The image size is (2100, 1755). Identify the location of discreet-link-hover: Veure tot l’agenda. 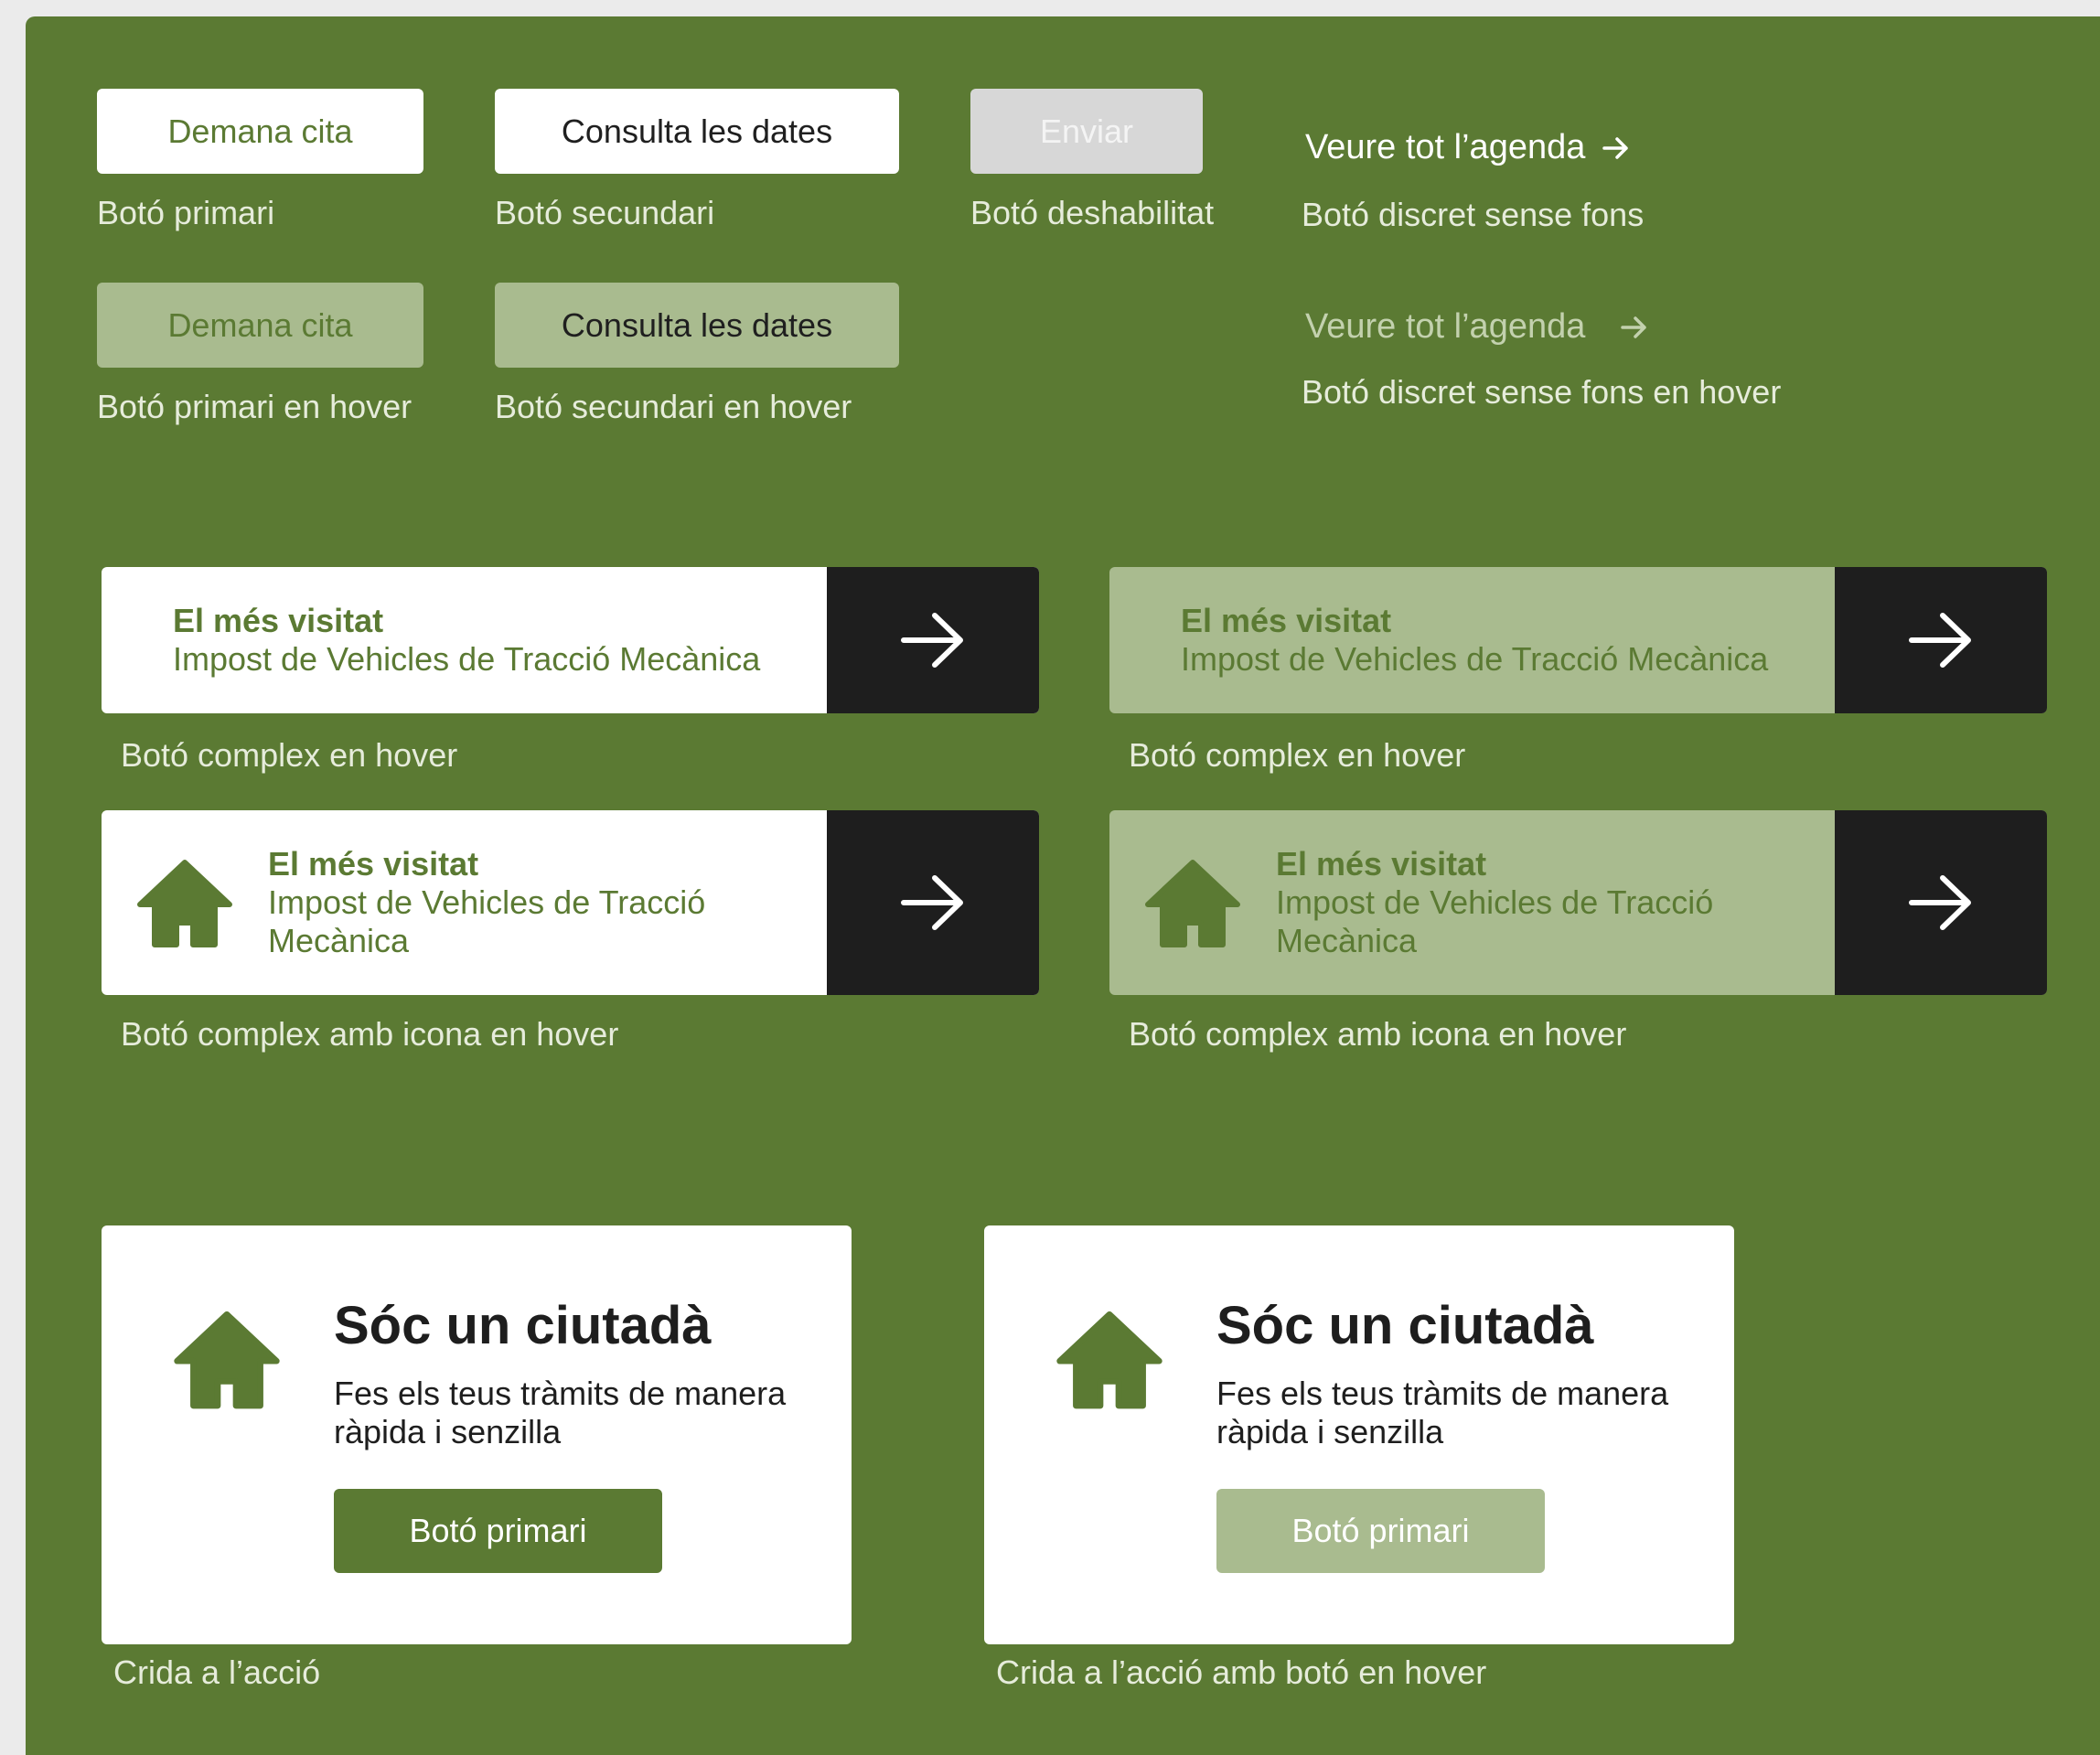
(1477, 327).